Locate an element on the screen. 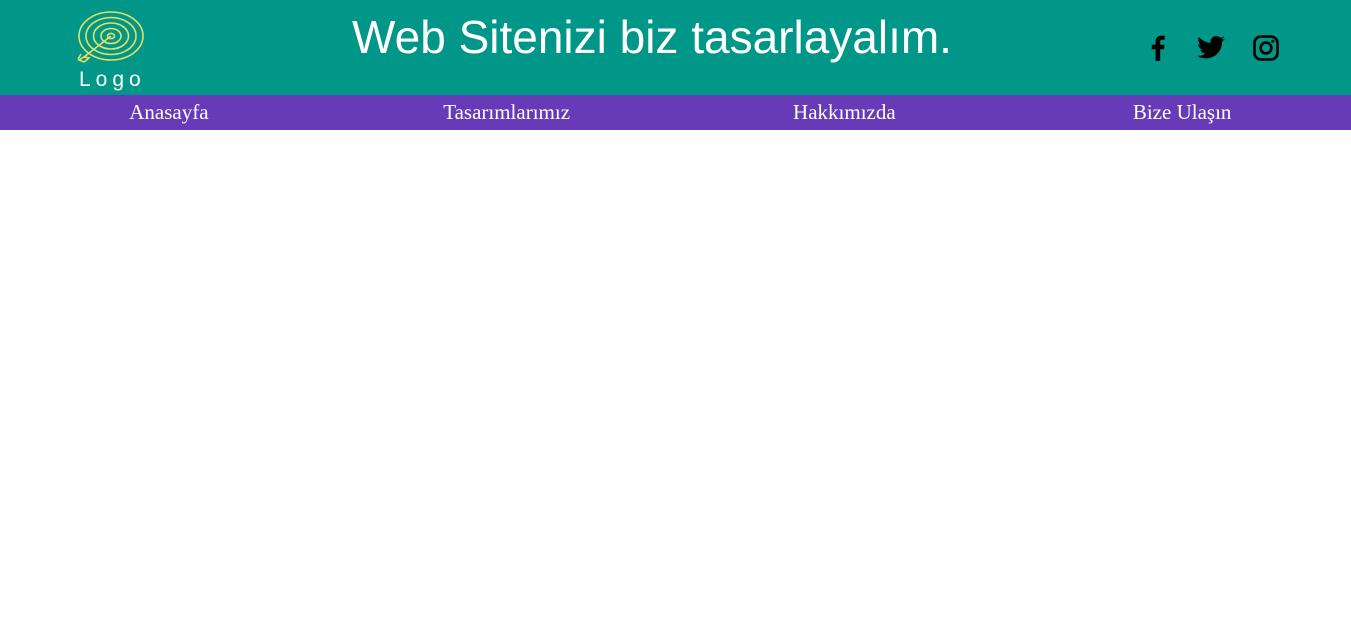 The image size is (1351, 636). nav-item-anasayfa: Anasayfa is located at coordinates (169, 112).